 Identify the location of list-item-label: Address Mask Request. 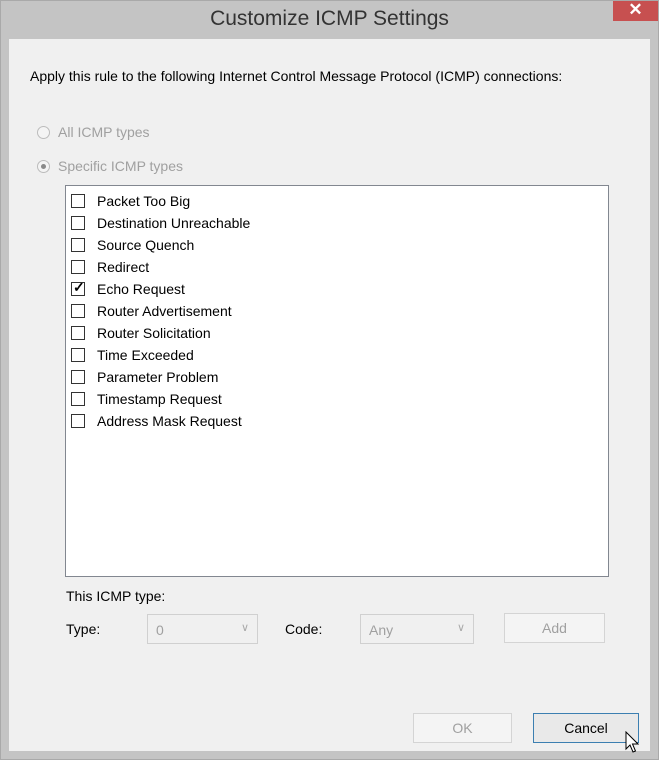
(169, 421).